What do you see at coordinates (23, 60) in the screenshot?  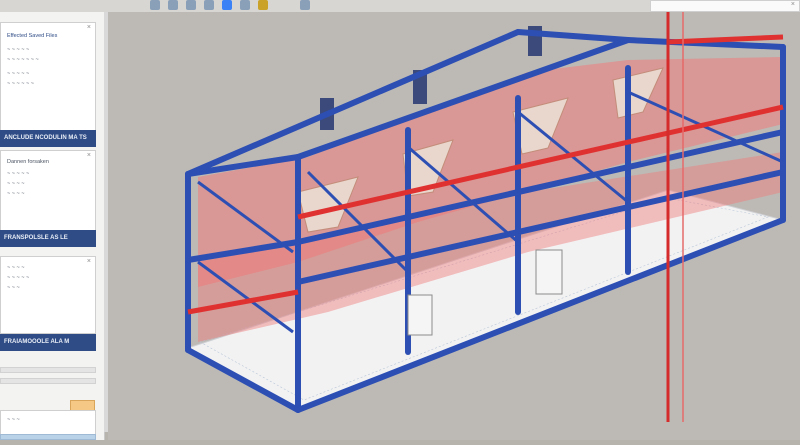 I see `panel-line: ~ ~ ~ ~ ~ ~ ~` at bounding box center [23, 60].